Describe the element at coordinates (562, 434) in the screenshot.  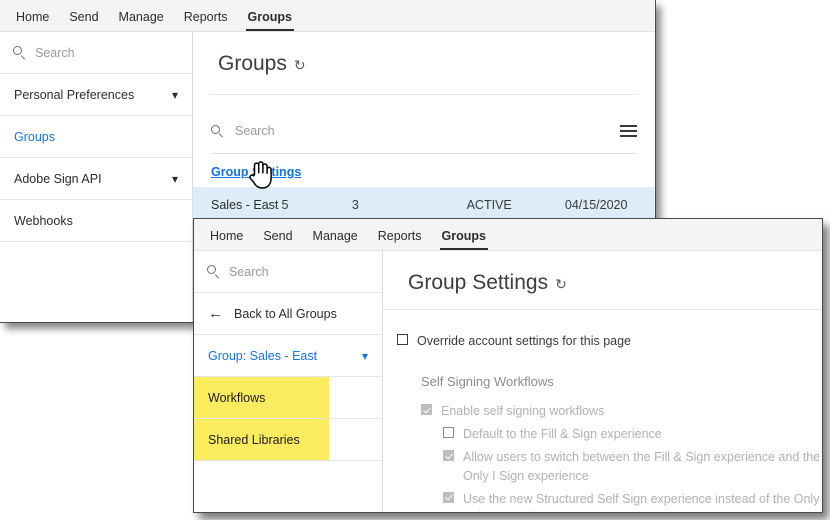
I see `setting-label: Default to the Fill & Sign experience` at that location.